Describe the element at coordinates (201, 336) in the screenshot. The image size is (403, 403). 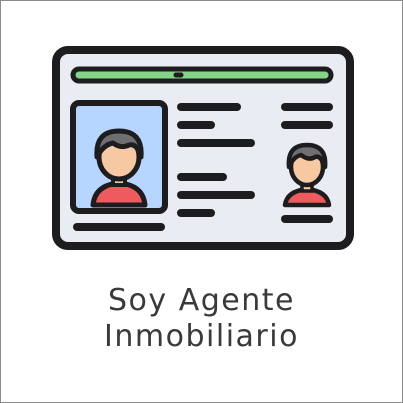
I see `tile-label-line-2: Inmobiliario` at that location.